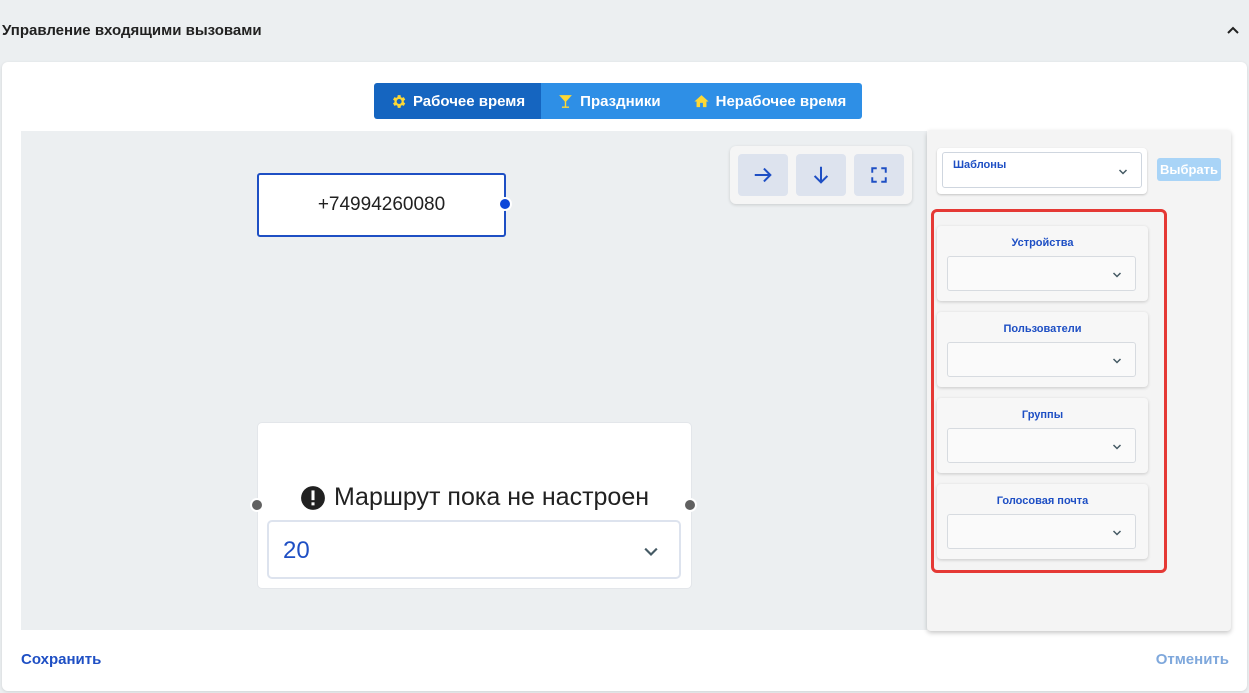  I want to click on route-status: Маршрут пока не настроен, so click(474, 497).